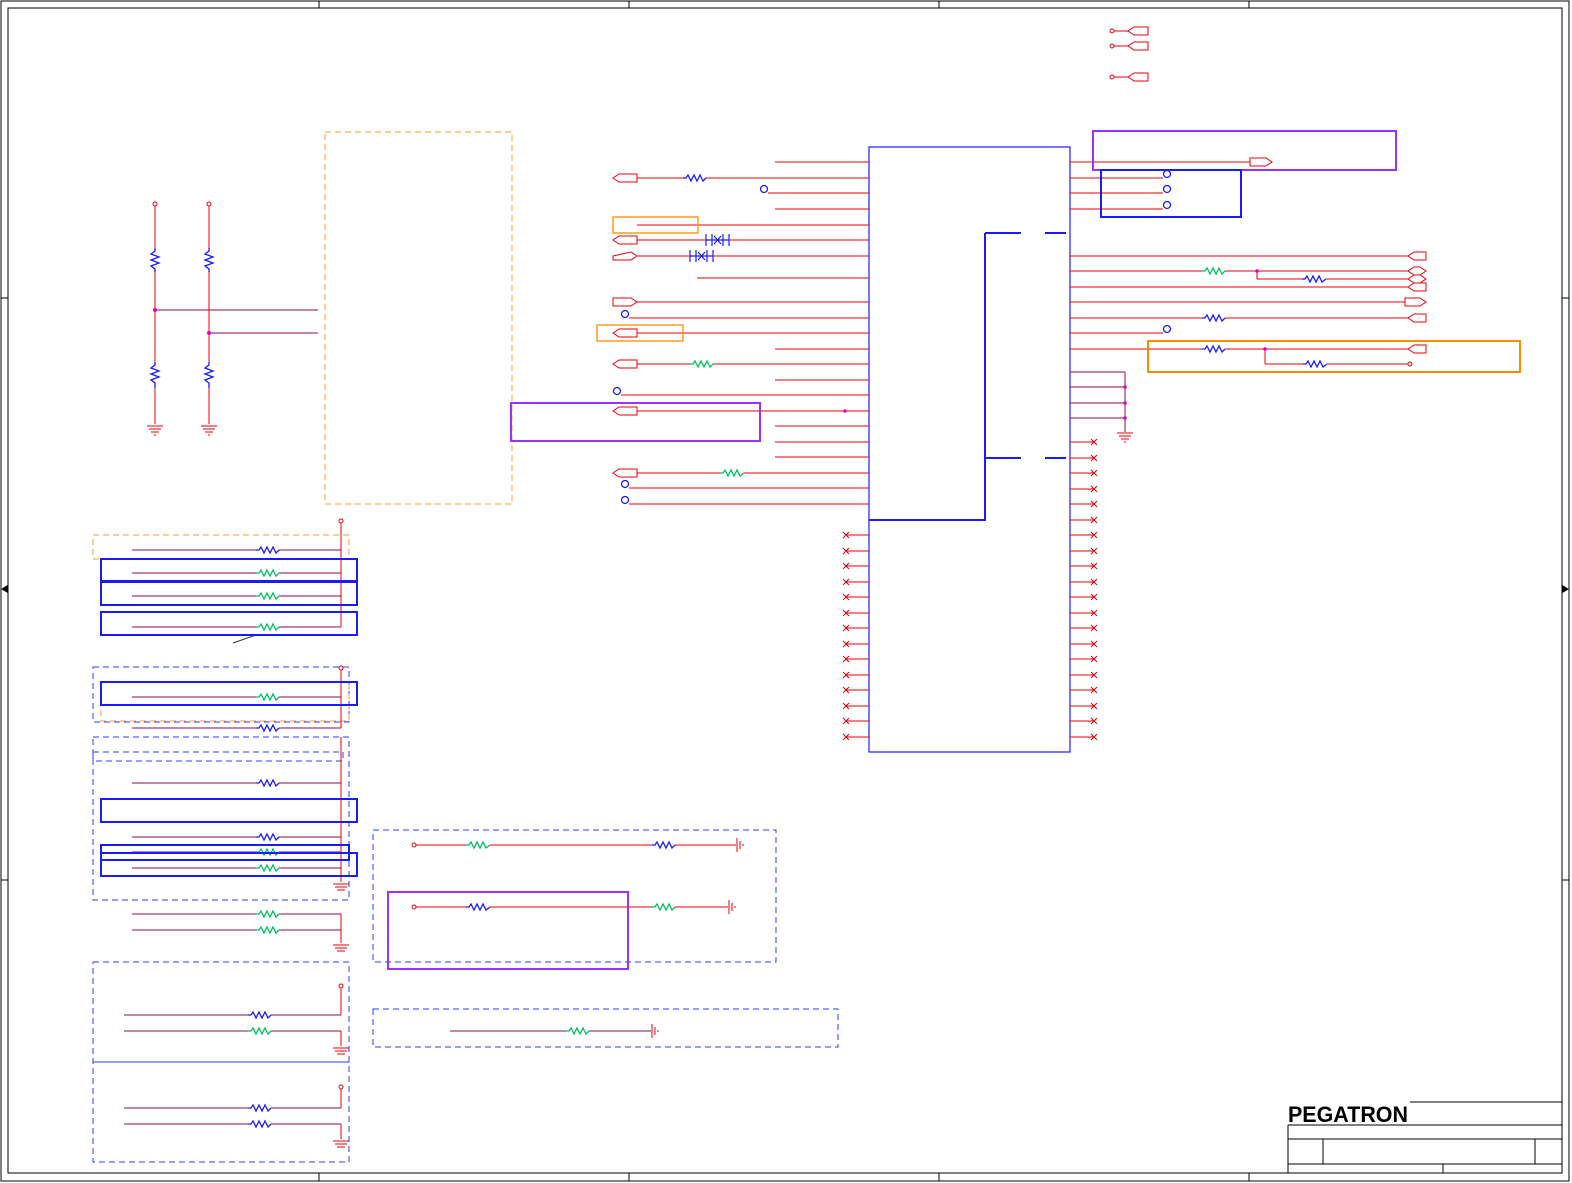 Image resolution: width=1572 pixels, height=1183 pixels. Describe the element at coordinates (418, 318) in the screenshot. I see `dashed-region-orange` at that location.